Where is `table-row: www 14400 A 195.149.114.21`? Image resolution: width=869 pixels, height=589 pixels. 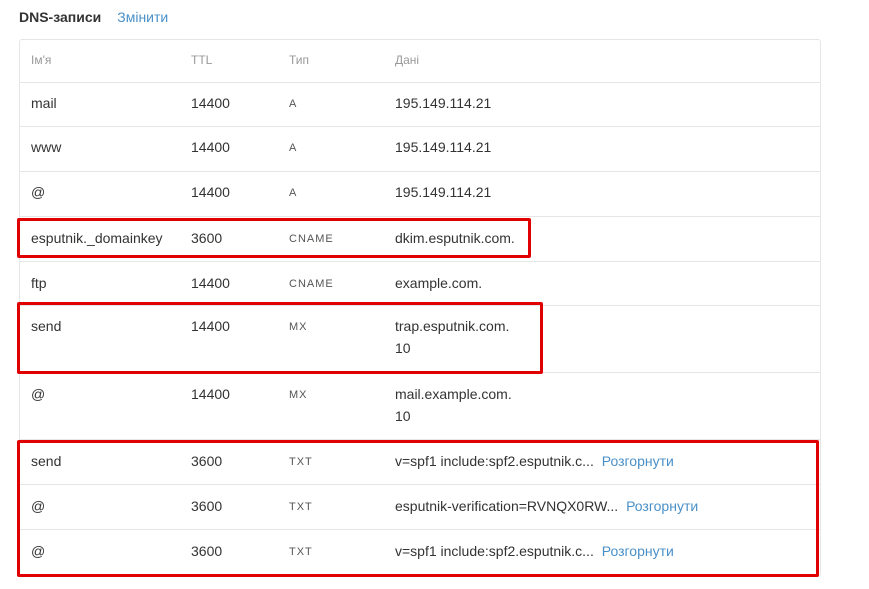 table-row: www 14400 A 195.149.114.21 is located at coordinates (420, 149).